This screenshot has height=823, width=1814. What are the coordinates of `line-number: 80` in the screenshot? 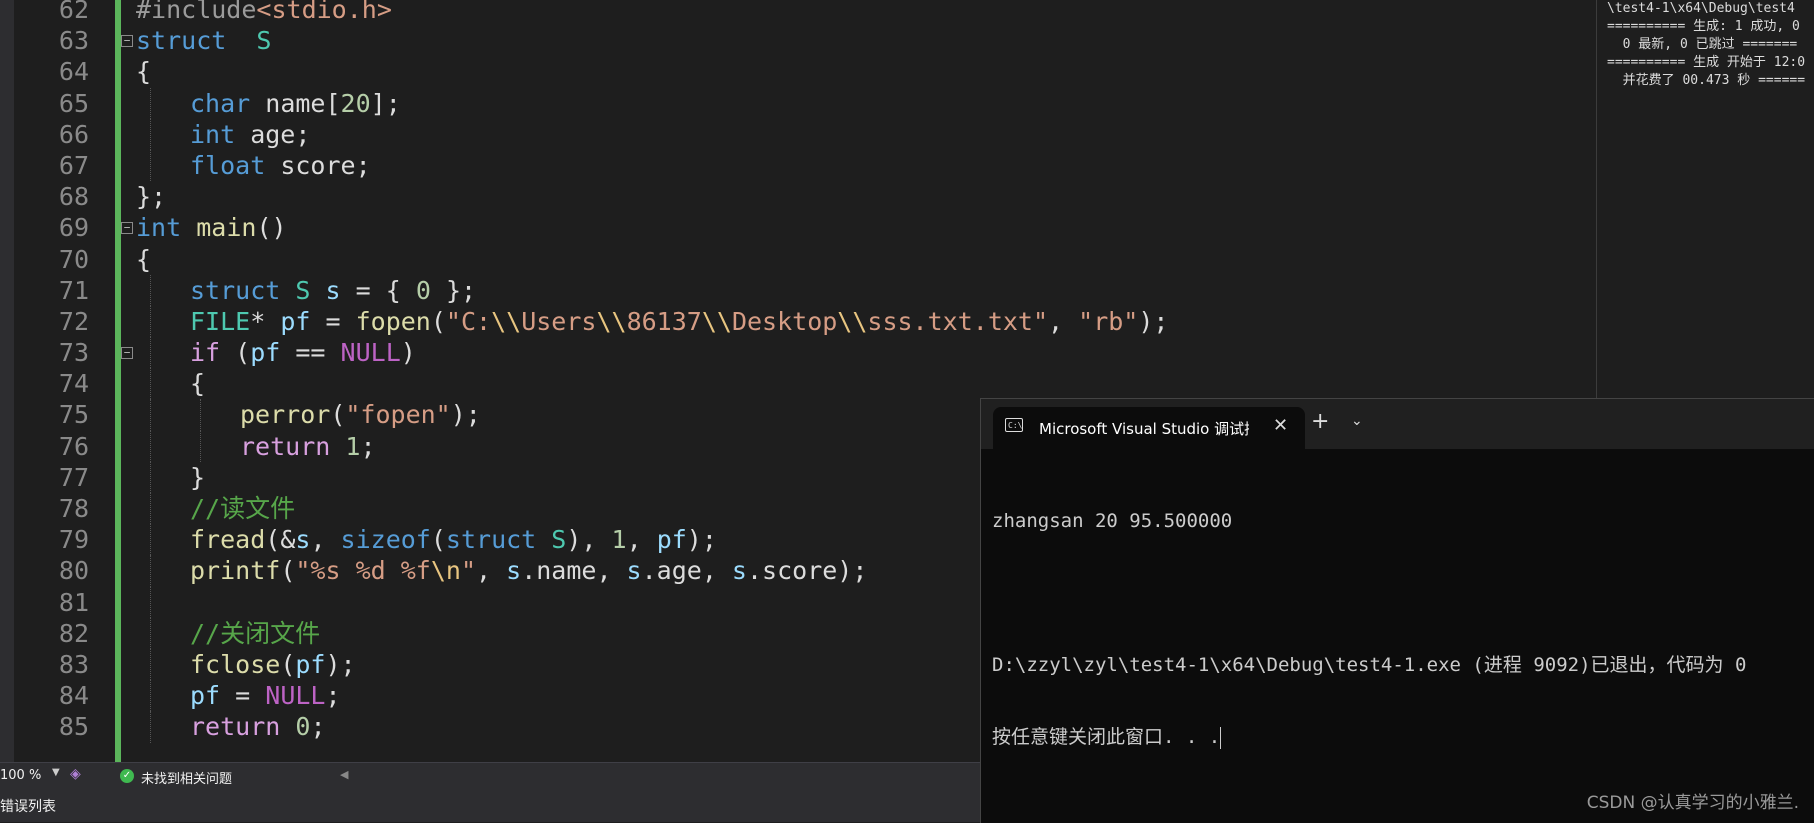 It's located at (73, 571).